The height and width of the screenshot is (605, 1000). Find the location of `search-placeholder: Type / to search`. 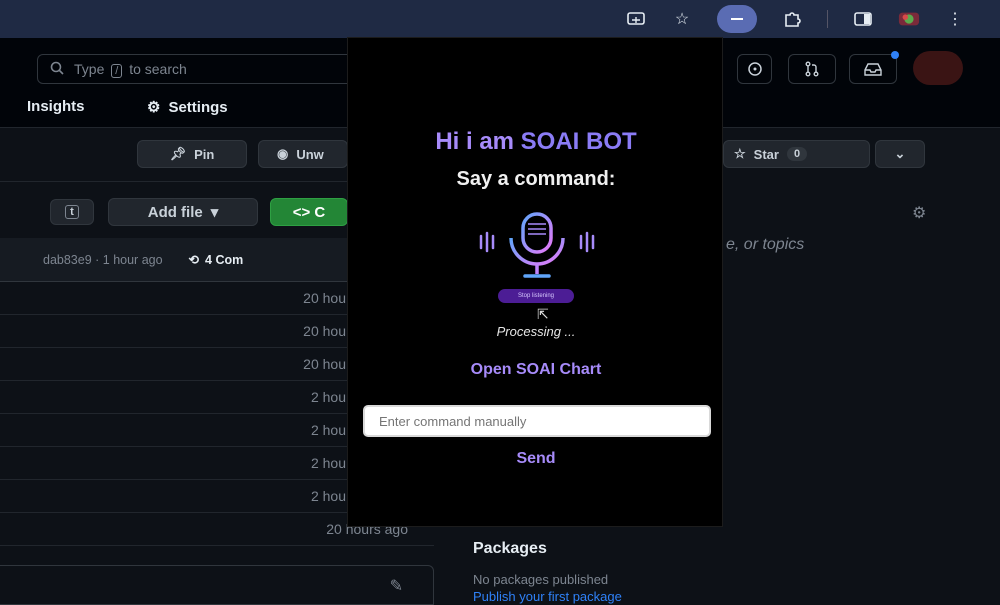

search-placeholder: Type / to search is located at coordinates (130, 69).